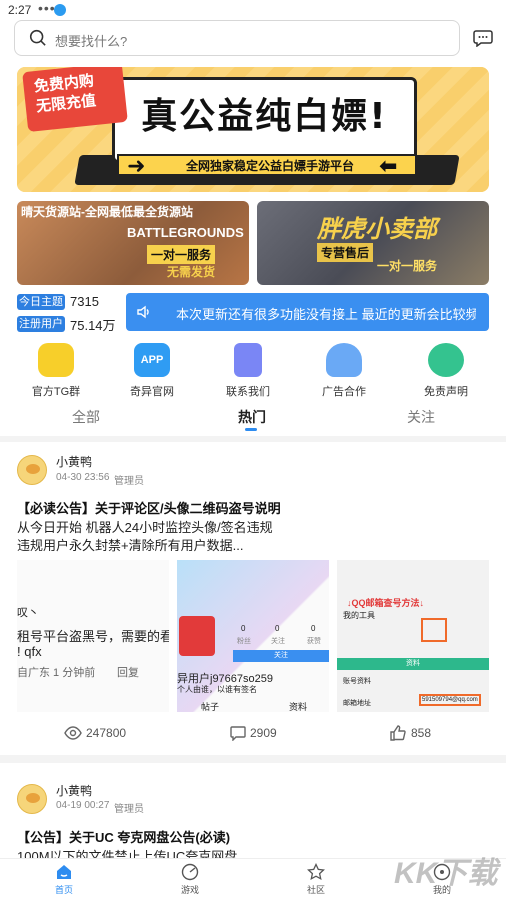 The width and height of the screenshot is (506, 899). I want to click on image-follow-button: 关注, so click(281, 656).